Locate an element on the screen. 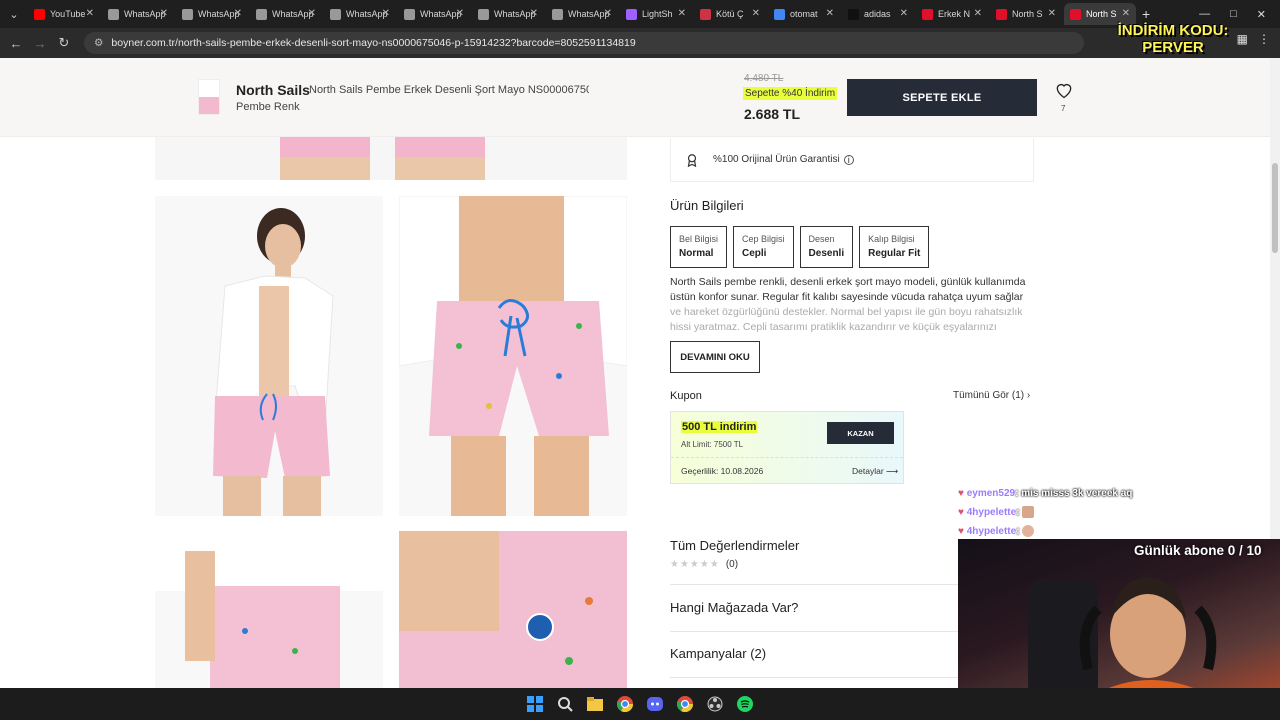 This screenshot has width=1280, height=720. product-info-title: Ürün Bilgileri is located at coordinates (707, 205).